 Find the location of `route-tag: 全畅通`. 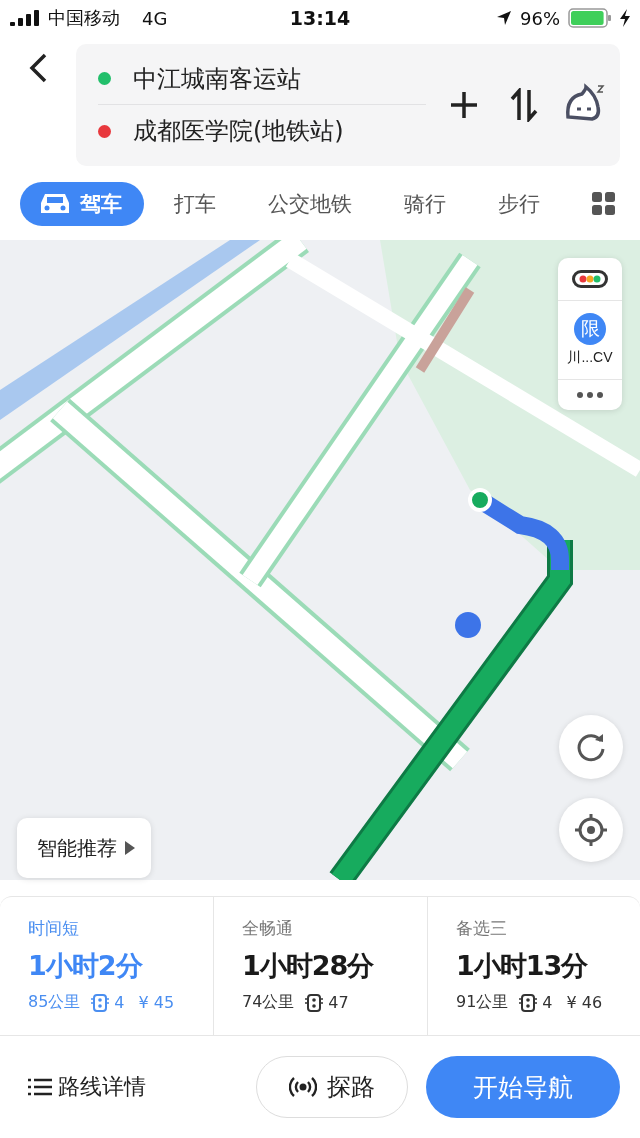

route-tag: 全畅通 is located at coordinates (334, 928).